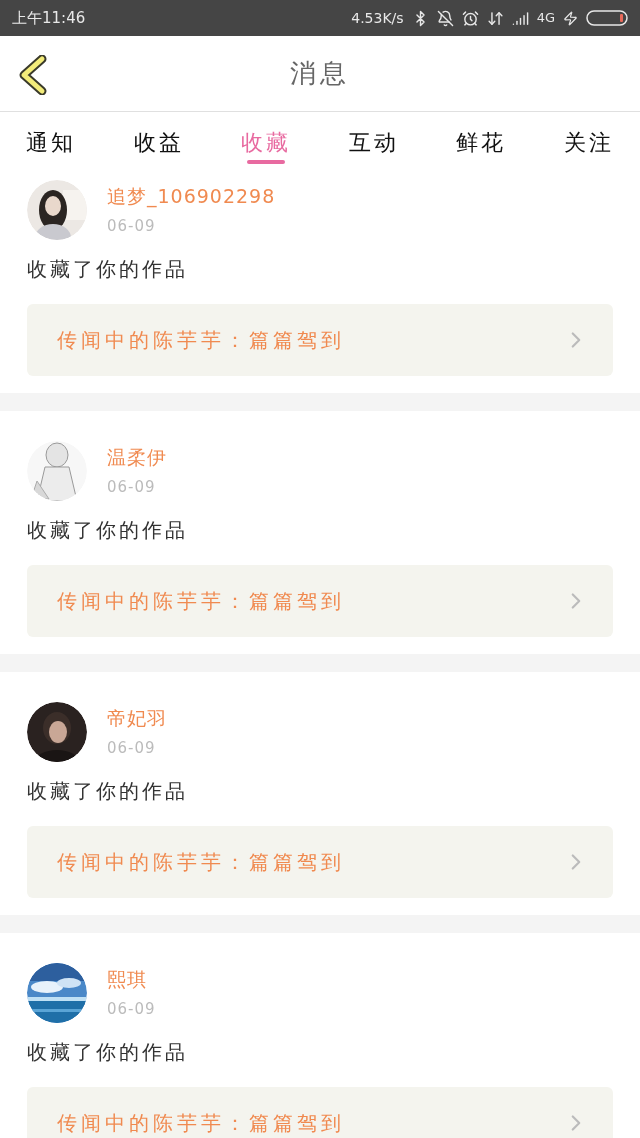 The image size is (640, 1138). I want to click on alarm-clock-icon, so click(470, 18).